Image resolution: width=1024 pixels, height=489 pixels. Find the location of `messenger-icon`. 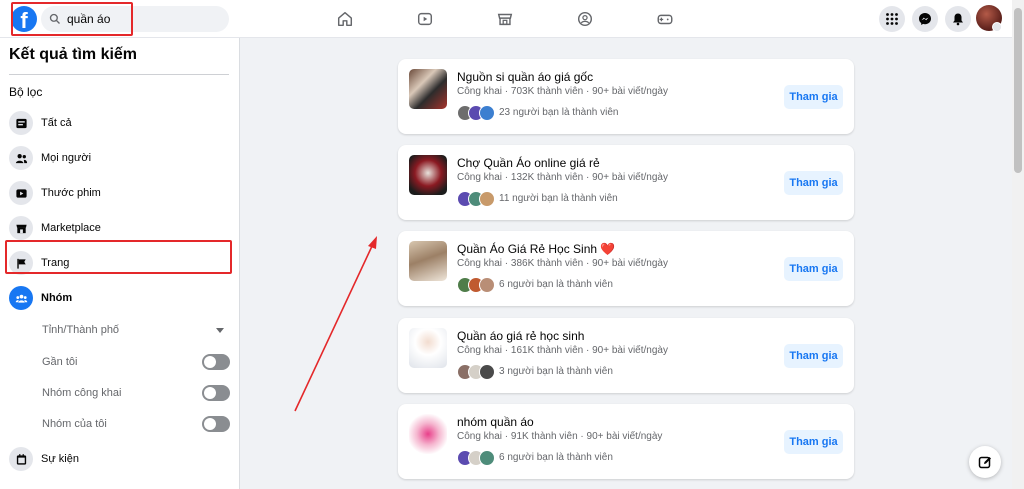

messenger-icon is located at coordinates (925, 19).